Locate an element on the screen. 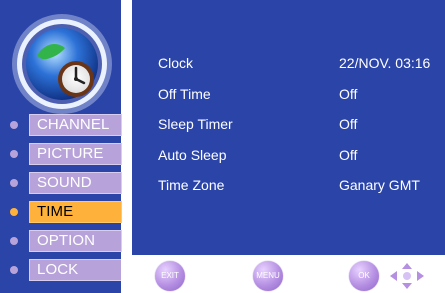 The width and height of the screenshot is (445, 293). auto-sleep-label: Auto Sleep is located at coordinates (192, 155).